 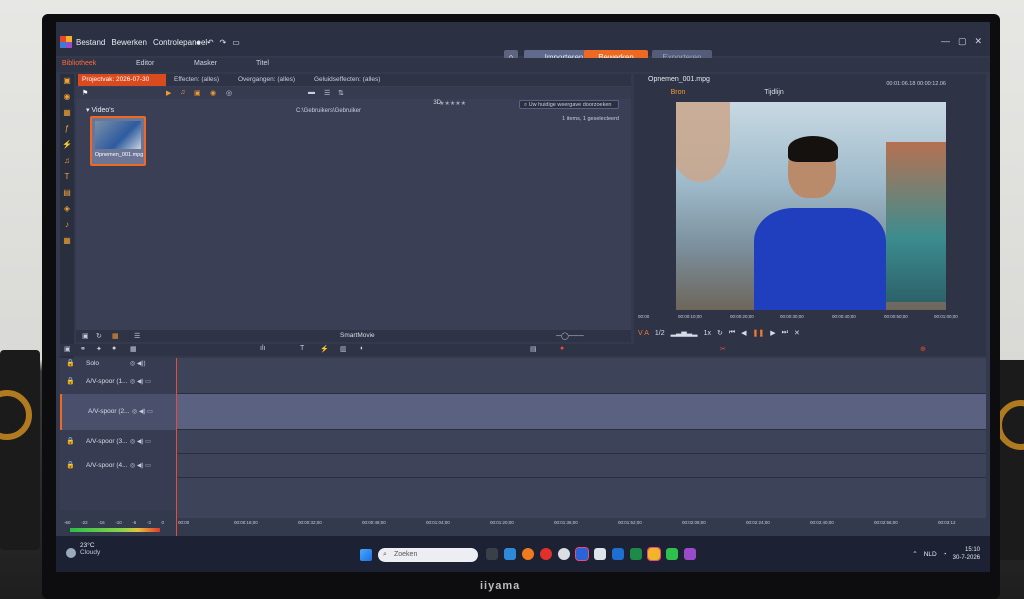 I want to click on audio-filter-icon: ♫, so click(x=182, y=92).